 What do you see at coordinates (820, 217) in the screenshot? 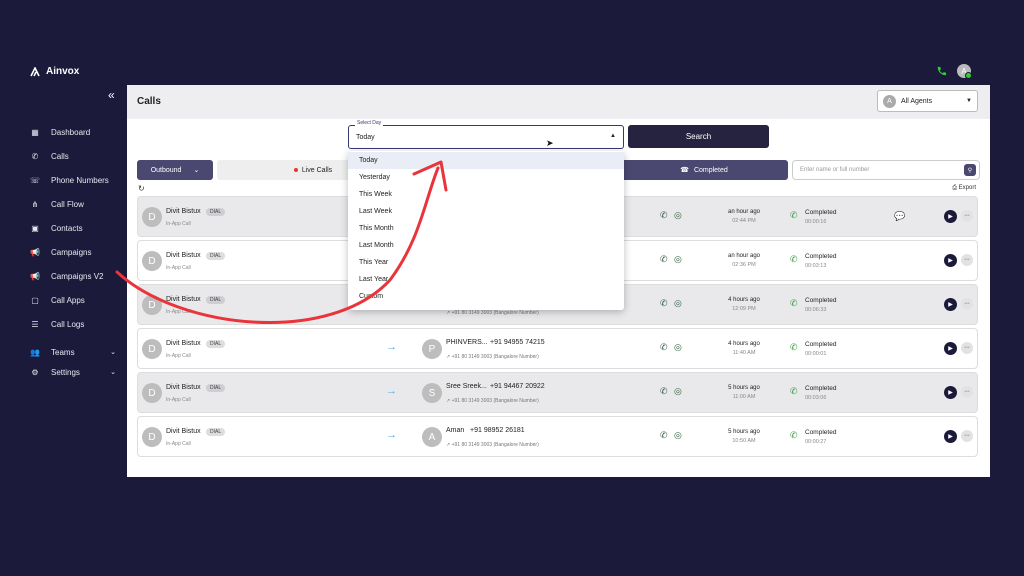
I see `call-status: Completed 00:00:16` at bounding box center [820, 217].